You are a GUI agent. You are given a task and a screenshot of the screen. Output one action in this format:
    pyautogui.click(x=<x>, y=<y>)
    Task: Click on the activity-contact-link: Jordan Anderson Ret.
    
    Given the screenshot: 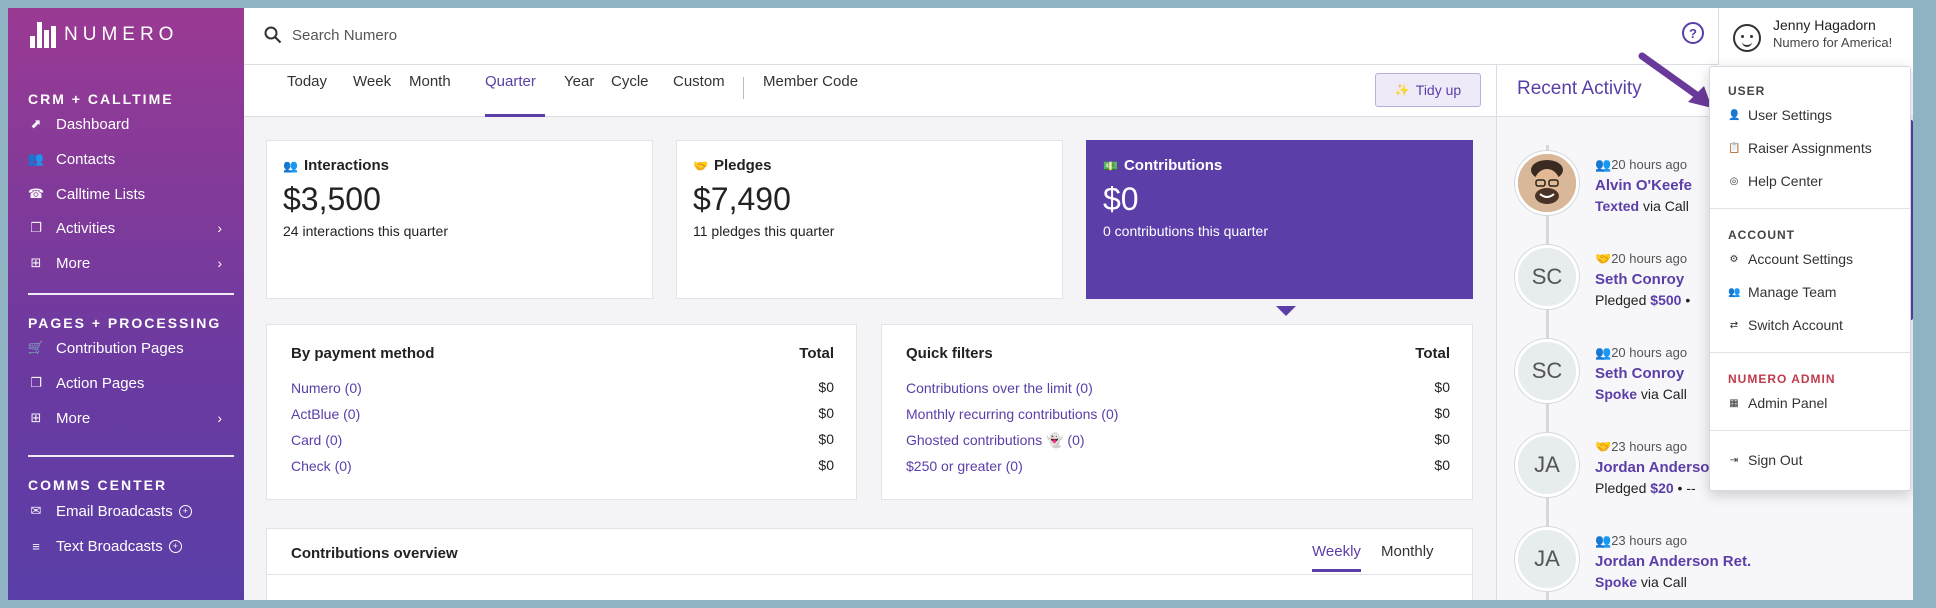 What is the action you would take?
    pyautogui.click(x=1673, y=561)
    